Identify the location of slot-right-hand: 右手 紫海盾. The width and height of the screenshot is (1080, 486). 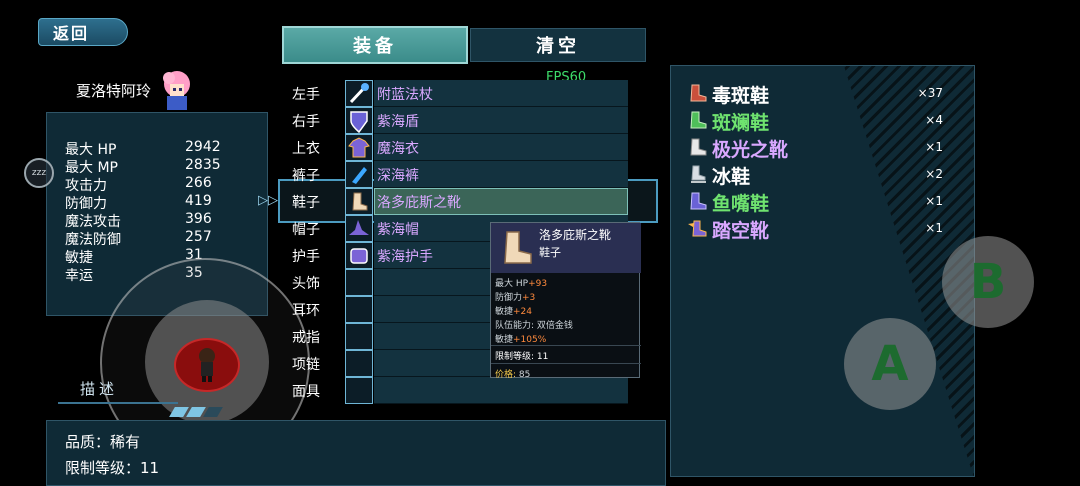
(462, 120).